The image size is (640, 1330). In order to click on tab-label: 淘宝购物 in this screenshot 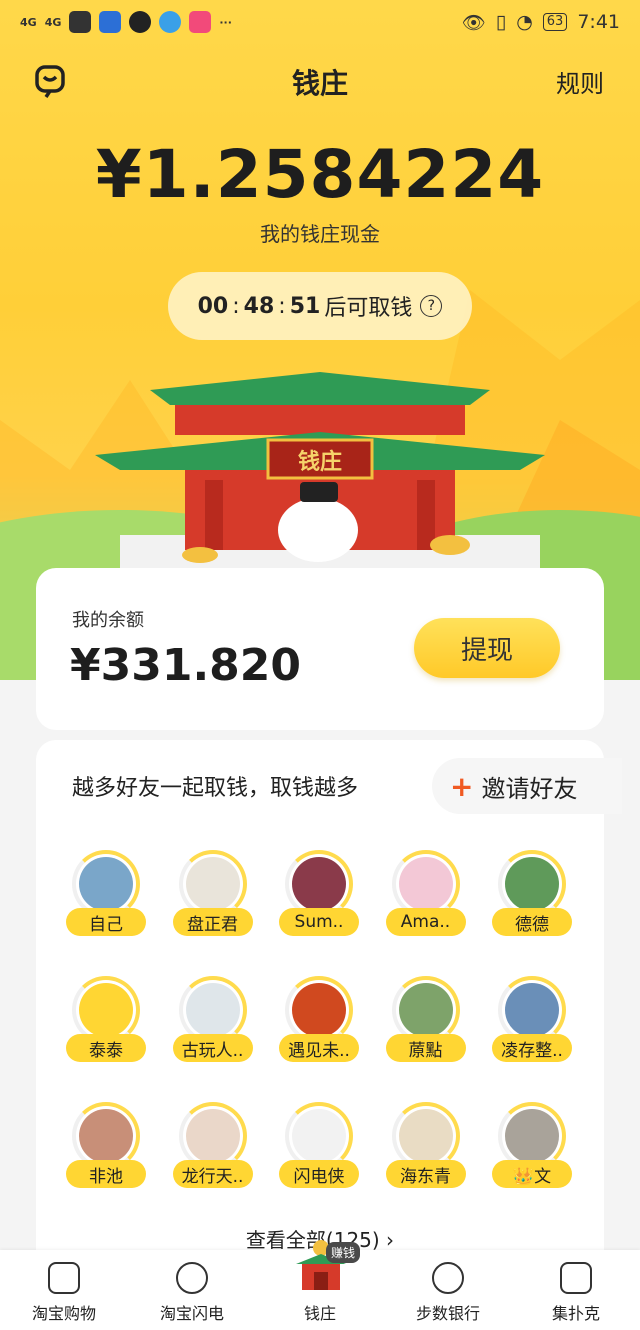, I will do `click(63, 1313)`.